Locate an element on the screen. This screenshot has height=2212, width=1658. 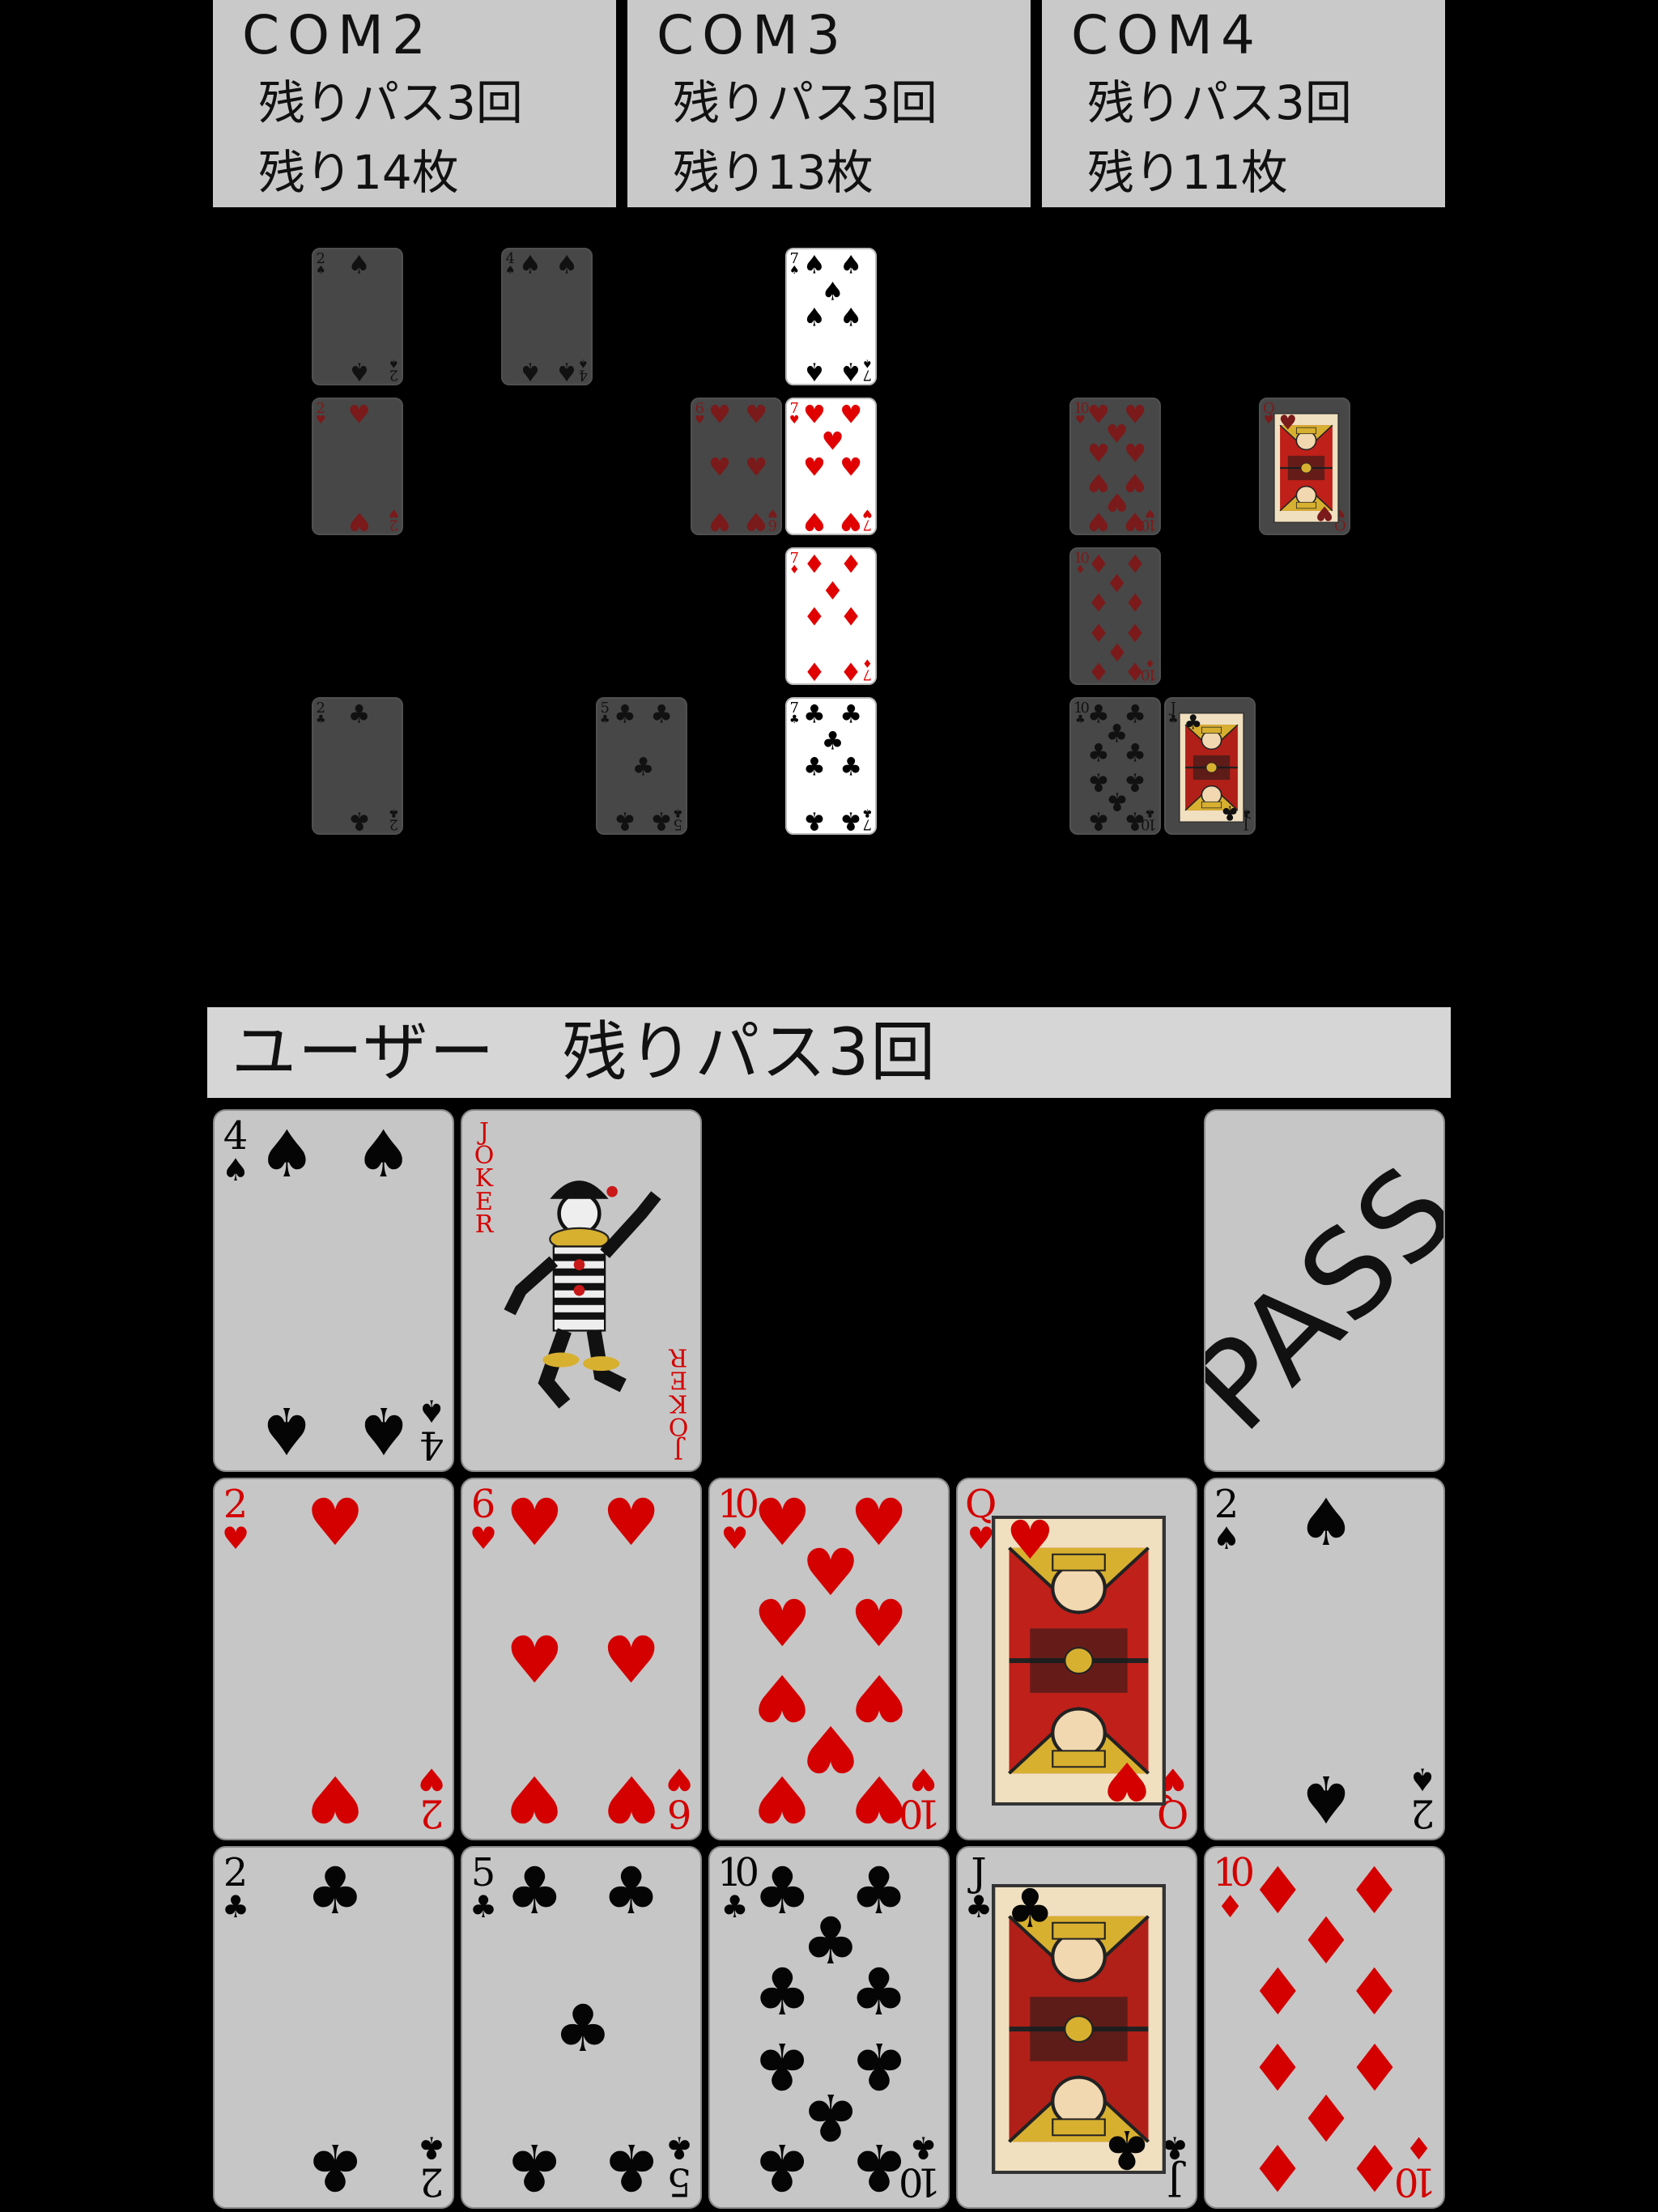
card-index-top: 10 ♦ is located at coordinates (1234, 1889).